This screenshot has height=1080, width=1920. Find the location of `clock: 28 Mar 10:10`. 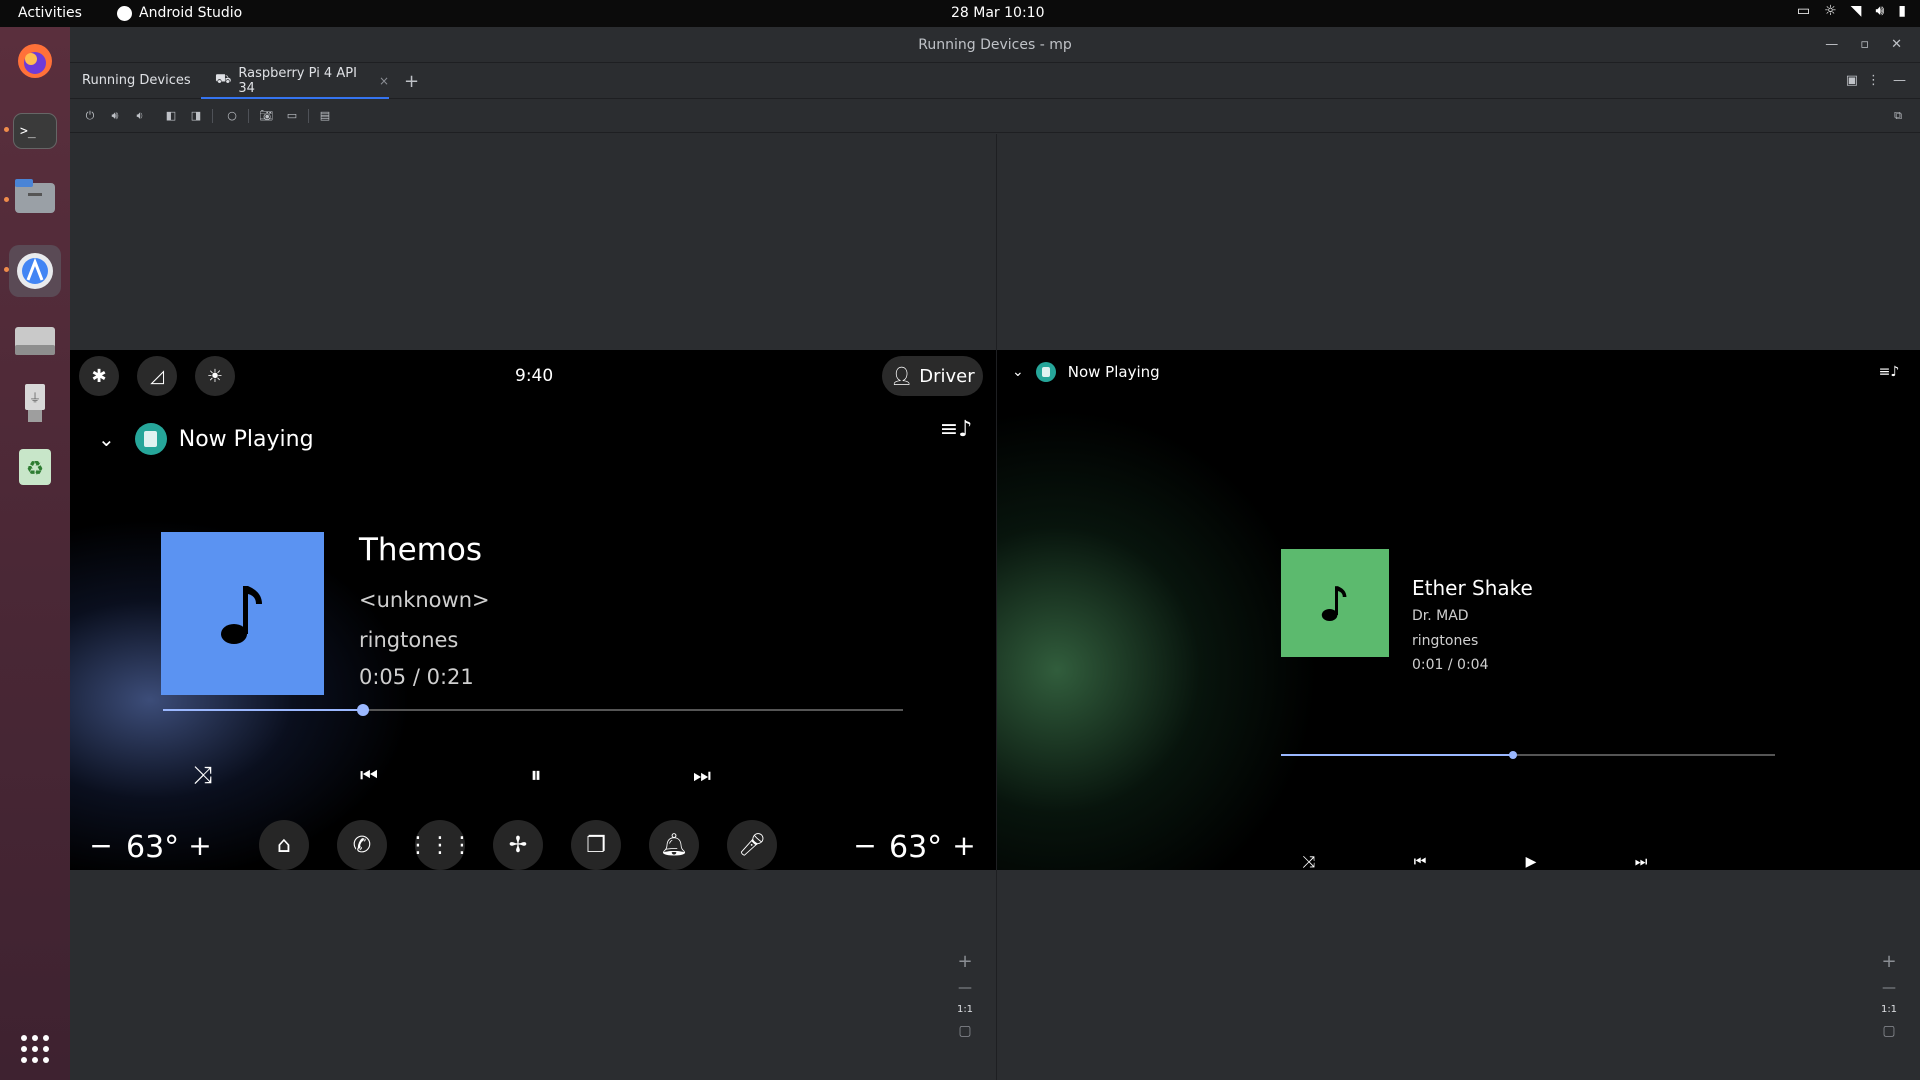

clock: 28 Mar 10:10 is located at coordinates (997, 13).